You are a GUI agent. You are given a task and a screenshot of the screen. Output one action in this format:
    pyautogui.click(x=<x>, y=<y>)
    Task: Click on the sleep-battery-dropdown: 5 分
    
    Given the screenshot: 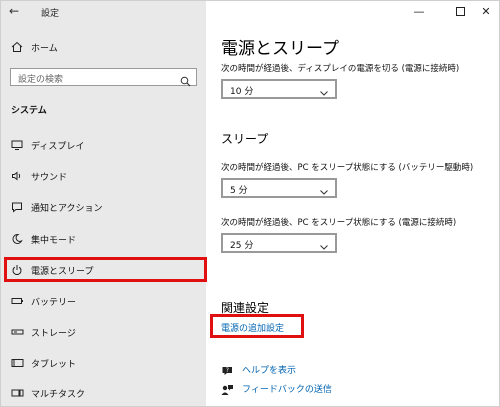 What is the action you would take?
    pyautogui.click(x=279, y=188)
    